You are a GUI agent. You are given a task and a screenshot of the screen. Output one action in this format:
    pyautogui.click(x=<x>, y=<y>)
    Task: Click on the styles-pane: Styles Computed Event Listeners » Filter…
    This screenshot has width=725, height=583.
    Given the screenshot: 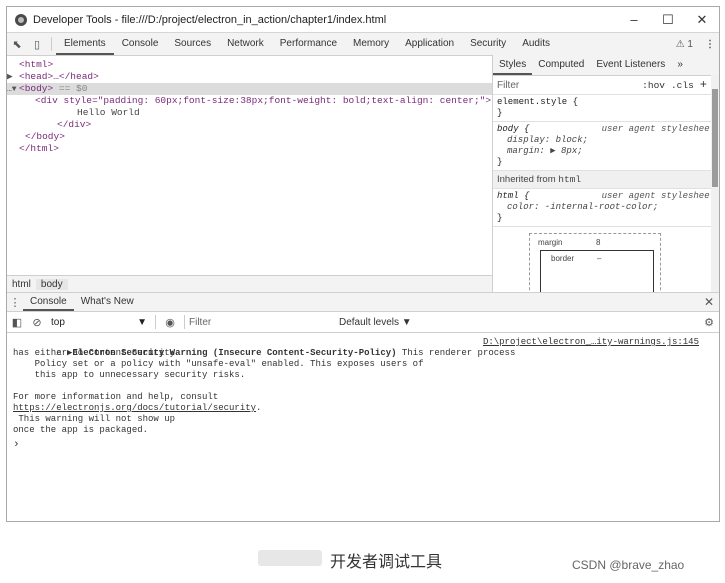 What is the action you would take?
    pyautogui.click(x=606, y=180)
    